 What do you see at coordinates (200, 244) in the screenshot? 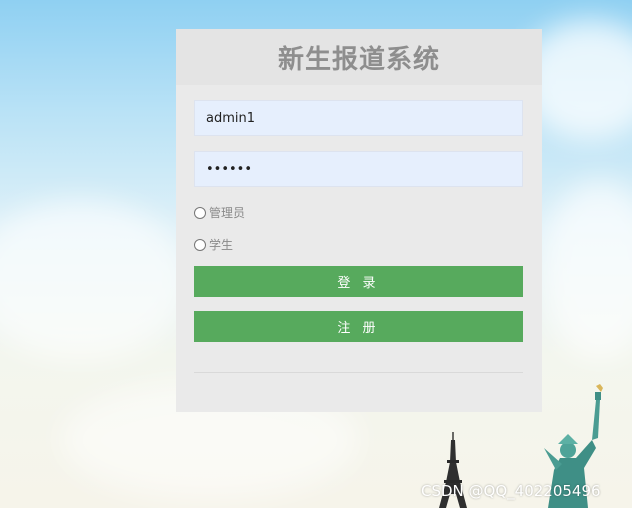
I see `role-radio-student` at bounding box center [200, 244].